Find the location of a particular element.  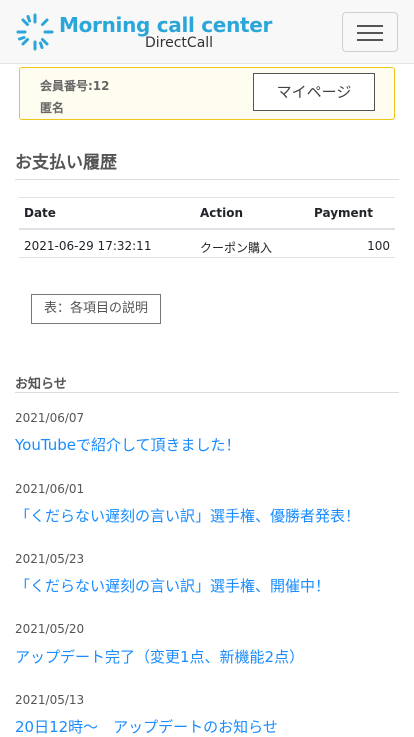

news-date: 2021/05/23 is located at coordinates (50, 559).